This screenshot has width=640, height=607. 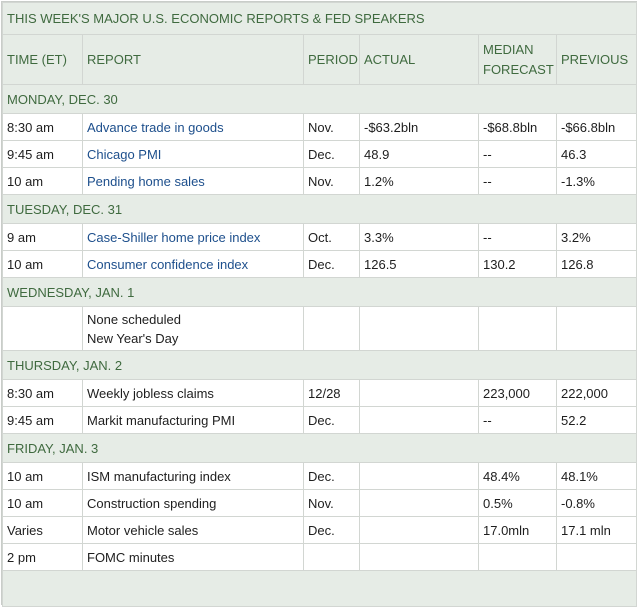 What do you see at coordinates (193, 503) in the screenshot?
I see `cell-report: Construction spending` at bounding box center [193, 503].